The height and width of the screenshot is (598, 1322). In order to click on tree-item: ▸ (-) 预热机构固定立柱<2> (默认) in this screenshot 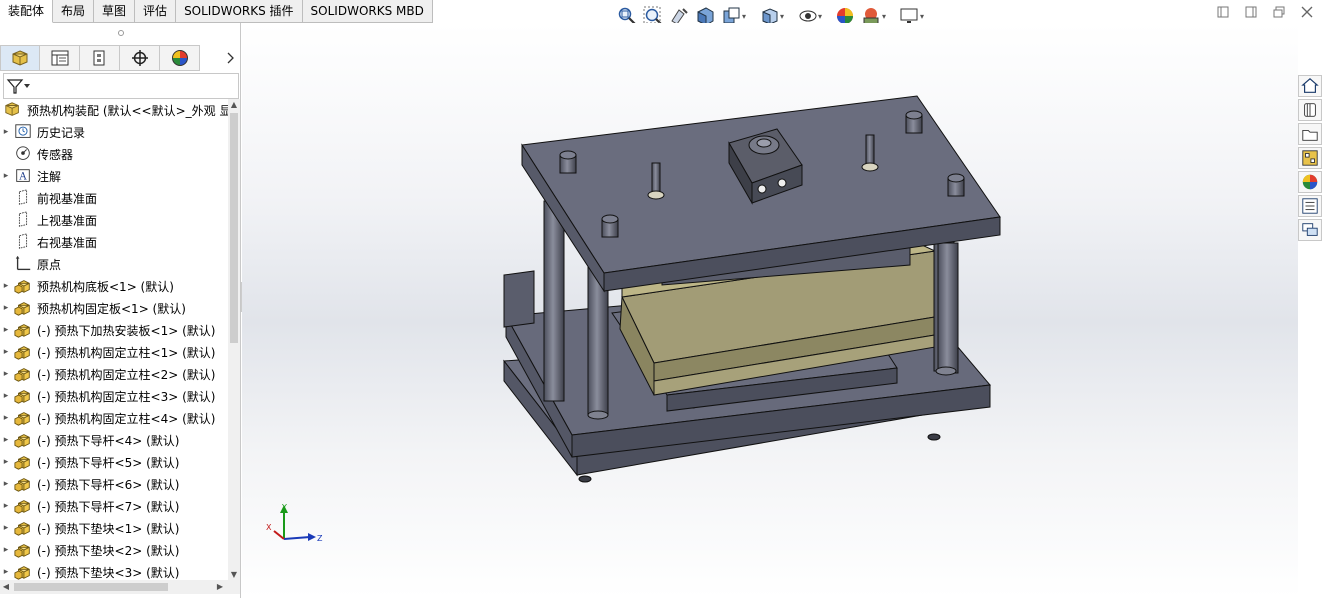, I will do `click(114, 374)`.